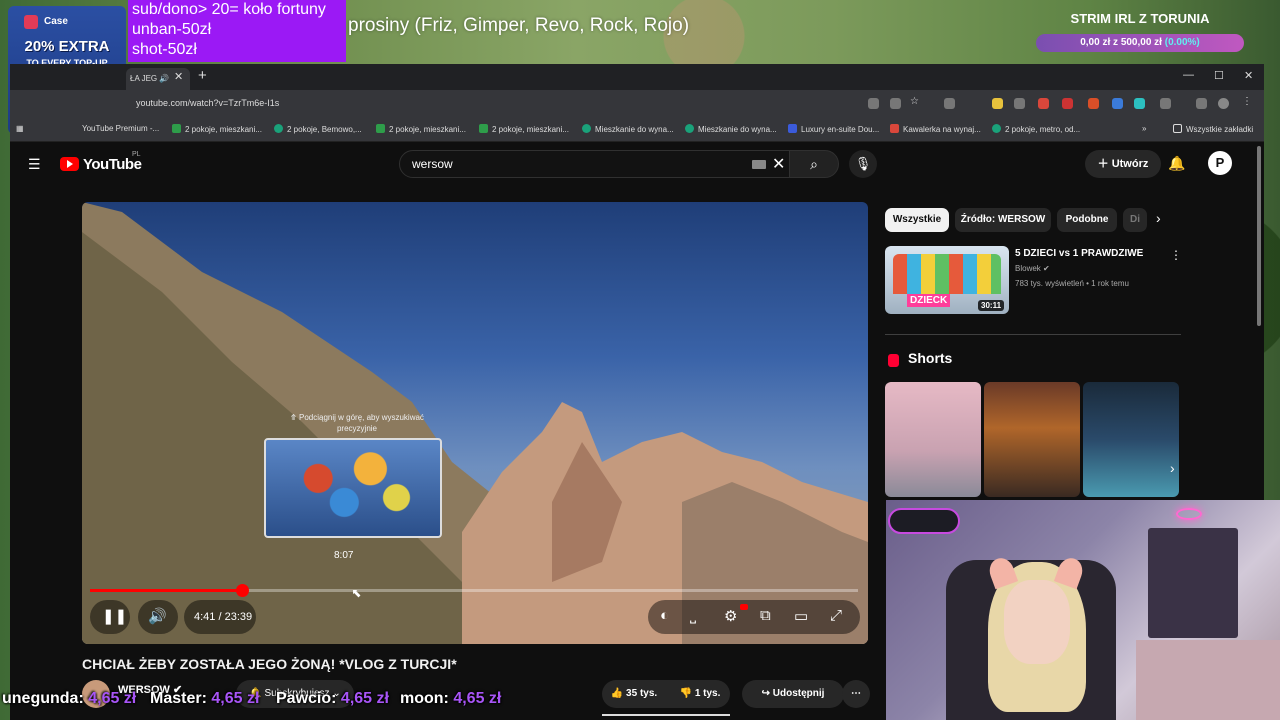  Describe the element at coordinates (451, 698) in the screenshot. I see `donor-entry: moon: 4,65 zł` at that location.